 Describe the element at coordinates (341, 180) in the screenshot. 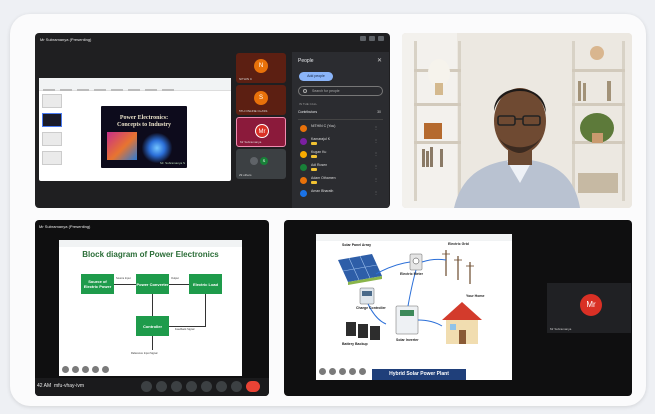

I see `participant-row: Adam Othamen ⋮` at that location.